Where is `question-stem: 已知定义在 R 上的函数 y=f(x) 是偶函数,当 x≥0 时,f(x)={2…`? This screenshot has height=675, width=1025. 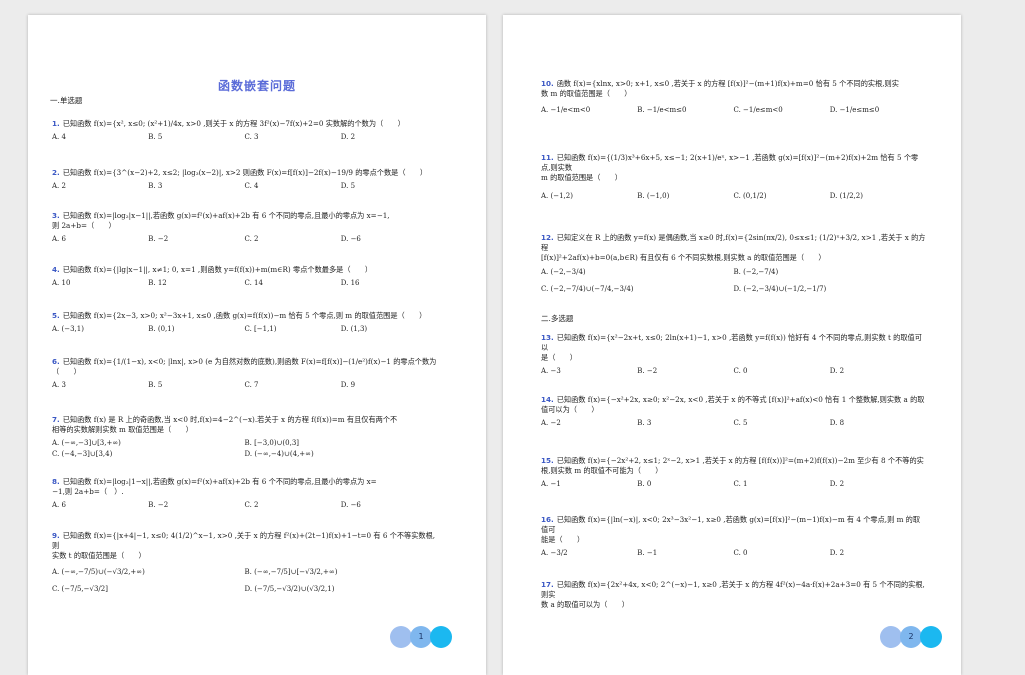
question-stem: 已知定义在 R 上的函数 y=f(x) 是偶函数,当 x≥0 时,f(x)={2… is located at coordinates (733, 247).